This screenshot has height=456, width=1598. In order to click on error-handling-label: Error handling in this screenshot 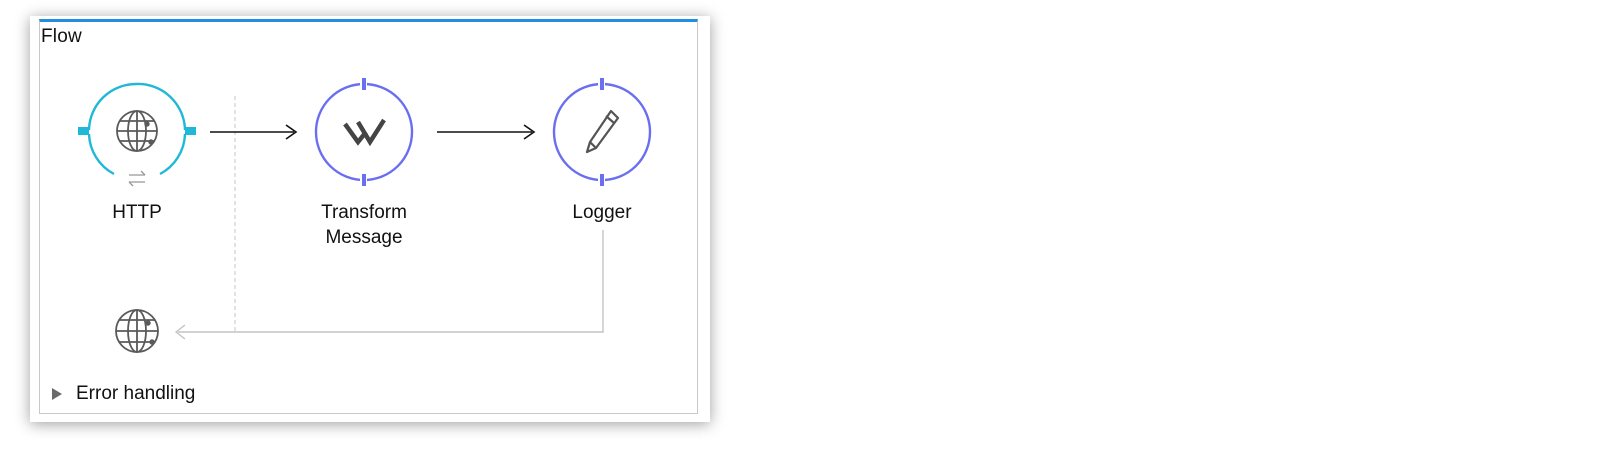, I will do `click(136, 393)`.